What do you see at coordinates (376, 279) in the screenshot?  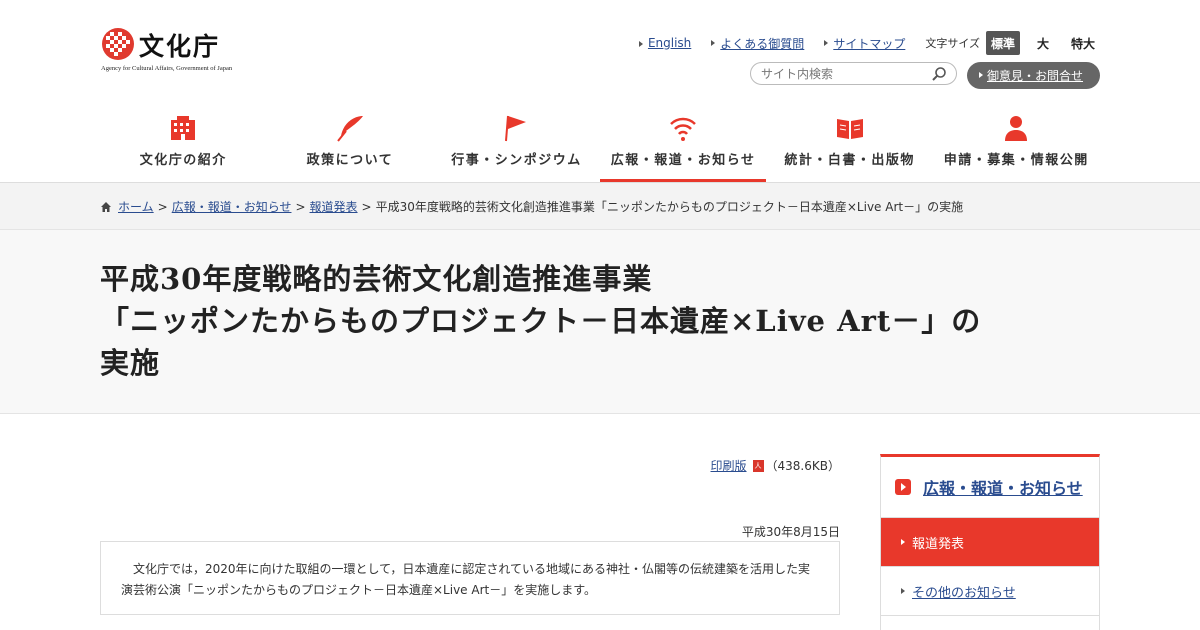 I see `page-title-line: 平成30年度戦略的芸術文化創造推進事業` at bounding box center [376, 279].